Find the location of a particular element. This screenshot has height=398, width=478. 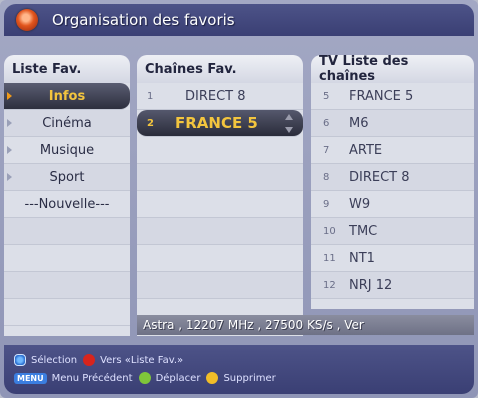

page-title: Organisation des favoris is located at coordinates (143, 20).